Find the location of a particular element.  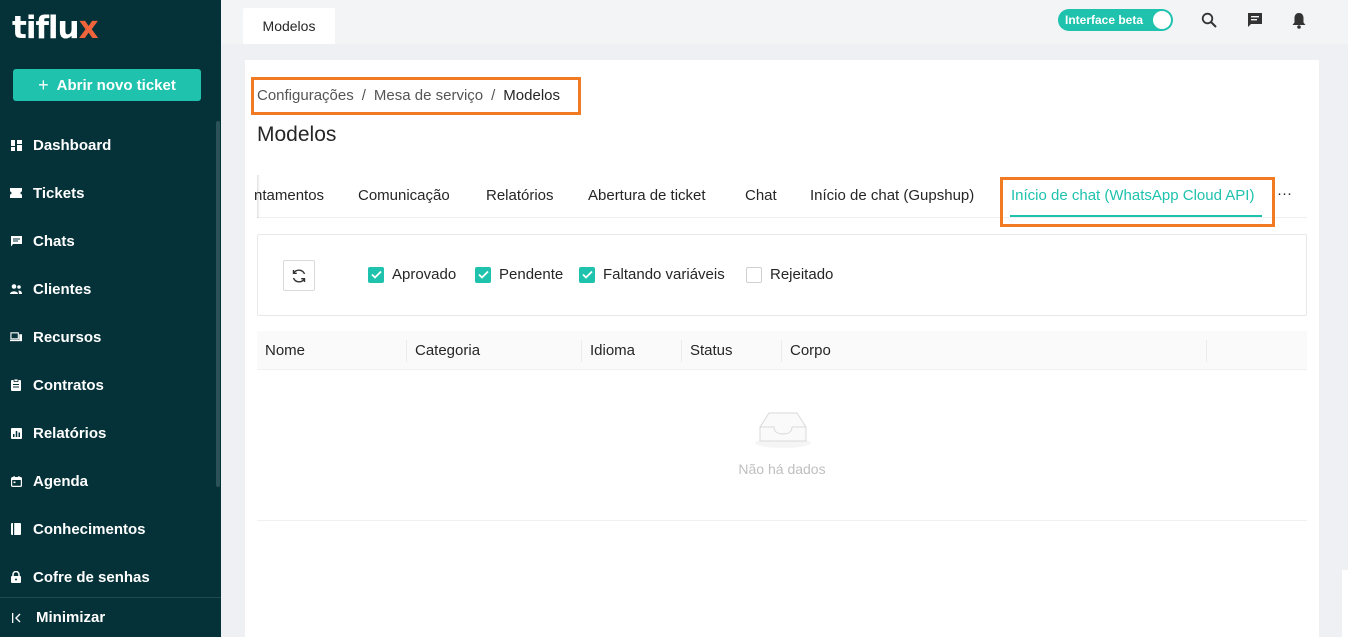

column-header-corpo: Corpo is located at coordinates (810, 350).